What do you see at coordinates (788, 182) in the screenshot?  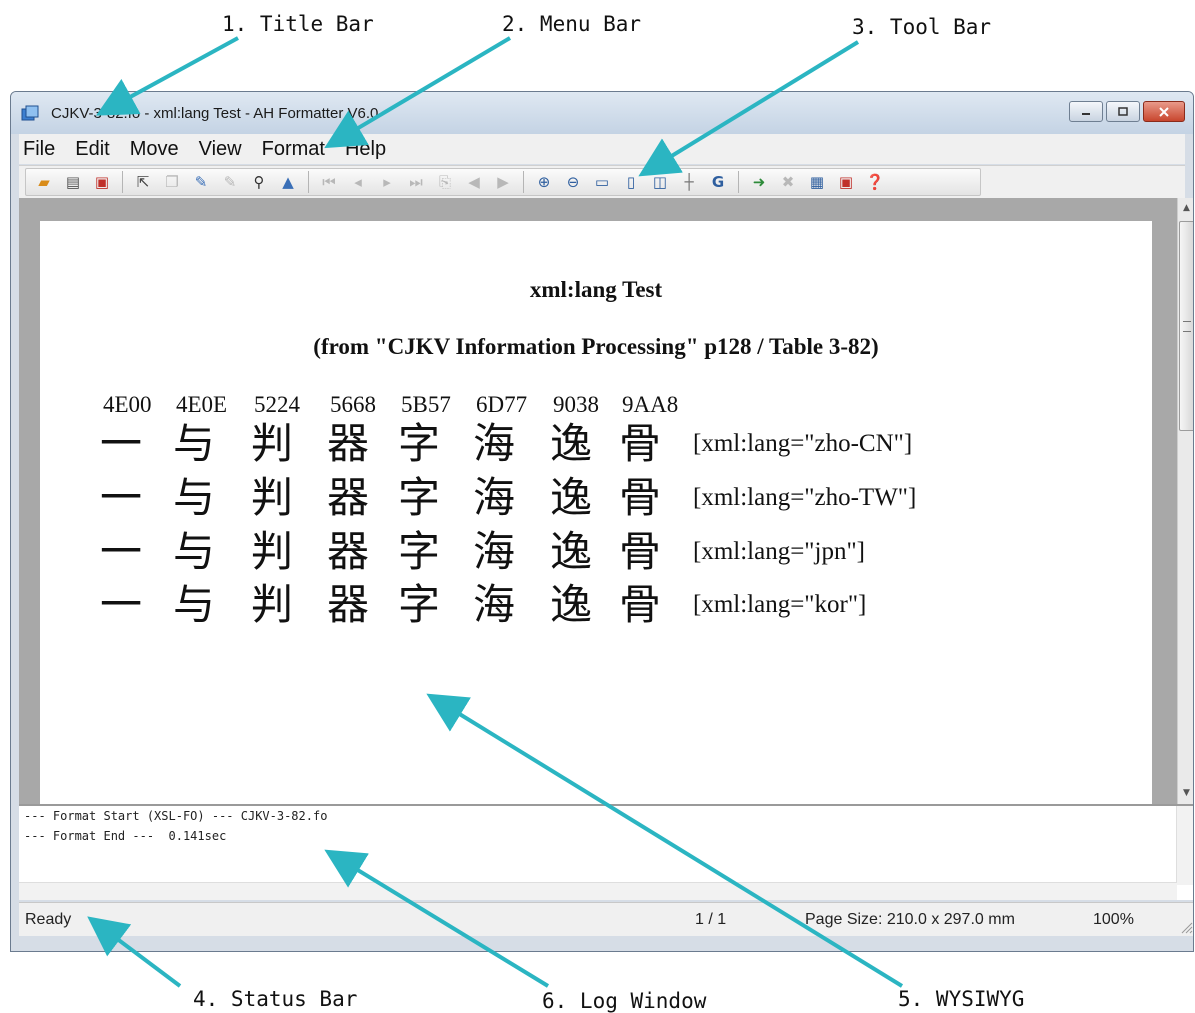 I see `stop-icon: ✖` at bounding box center [788, 182].